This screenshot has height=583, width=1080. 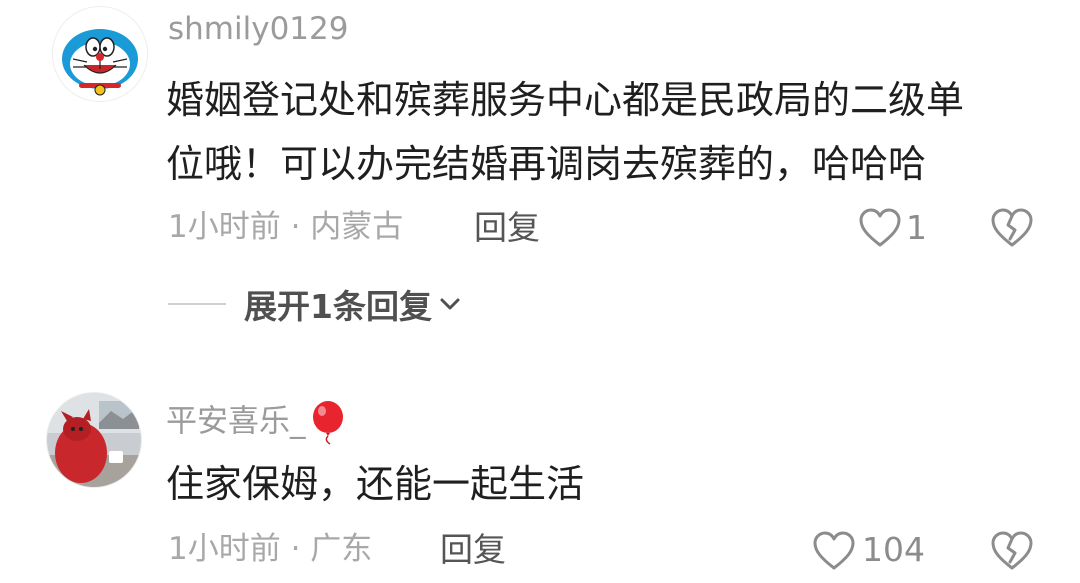 I want to click on like-count: 1, so click(x=916, y=227).